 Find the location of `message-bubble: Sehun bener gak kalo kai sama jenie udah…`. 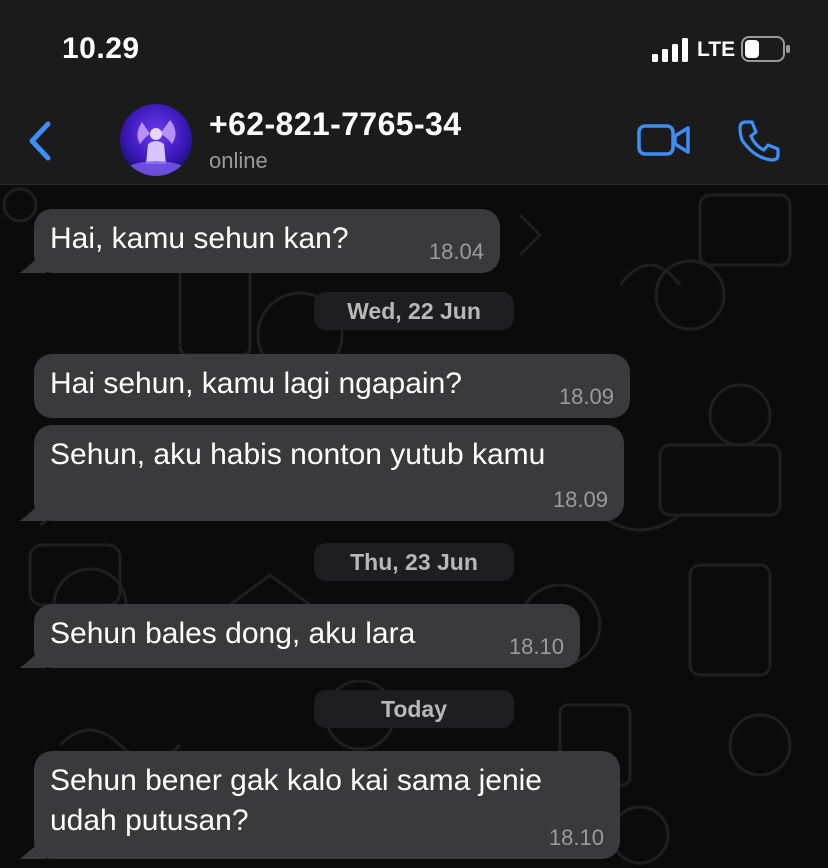

message-bubble: Sehun bener gak kalo kai sama jenie udah… is located at coordinates (327, 805).